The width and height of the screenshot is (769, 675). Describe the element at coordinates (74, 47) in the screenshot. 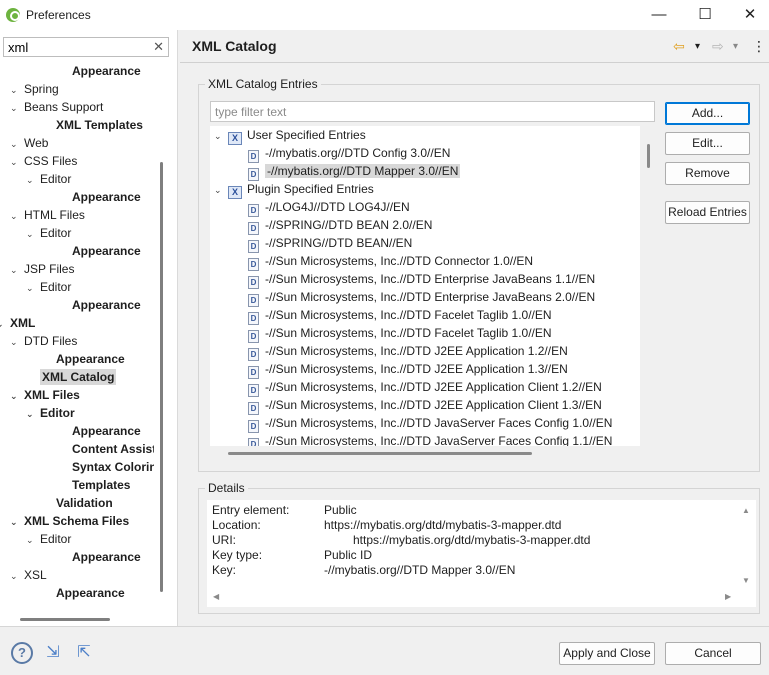

I see `preferences-search-input` at that location.